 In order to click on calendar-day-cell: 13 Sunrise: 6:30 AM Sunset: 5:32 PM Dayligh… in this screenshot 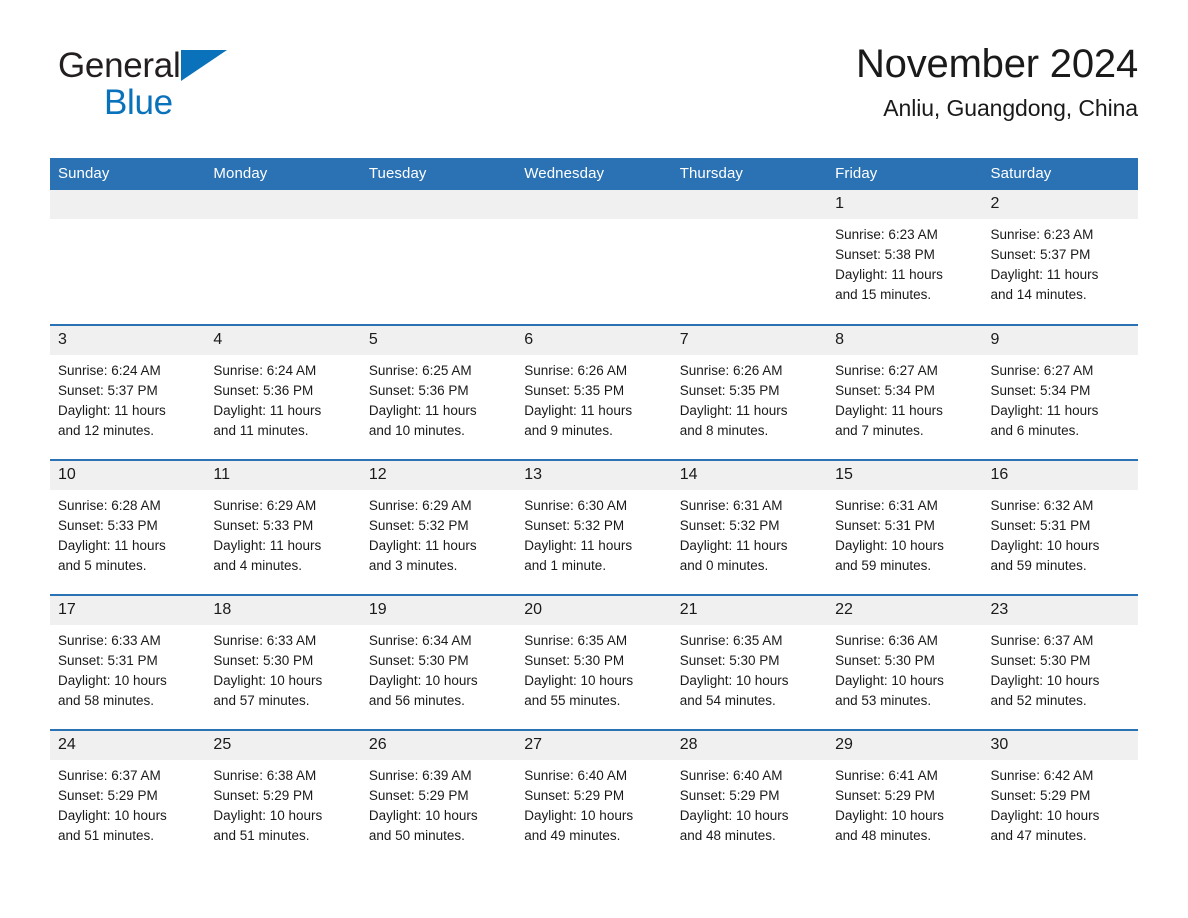, I will do `click(594, 527)`.